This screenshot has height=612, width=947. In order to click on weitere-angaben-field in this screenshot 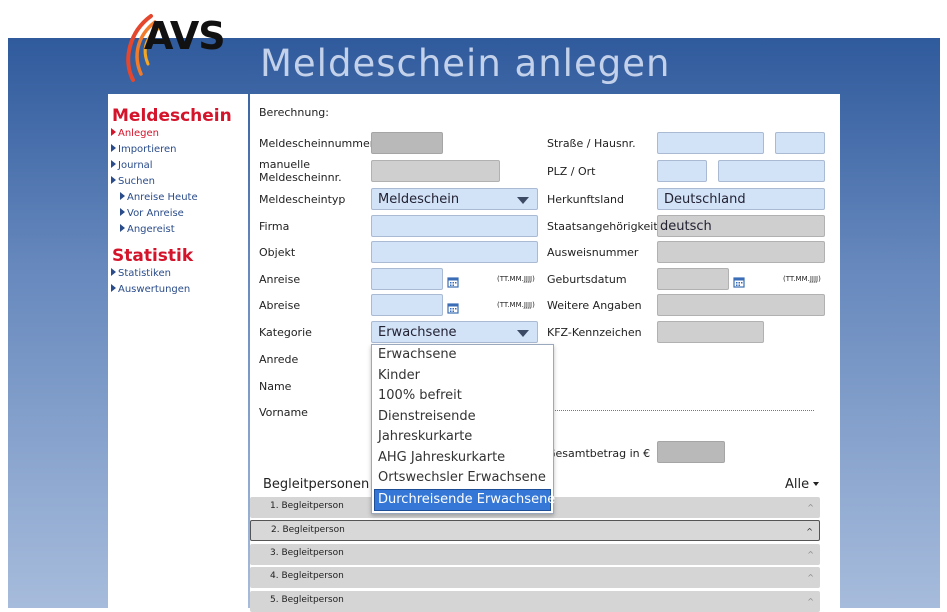, I will do `click(741, 305)`.